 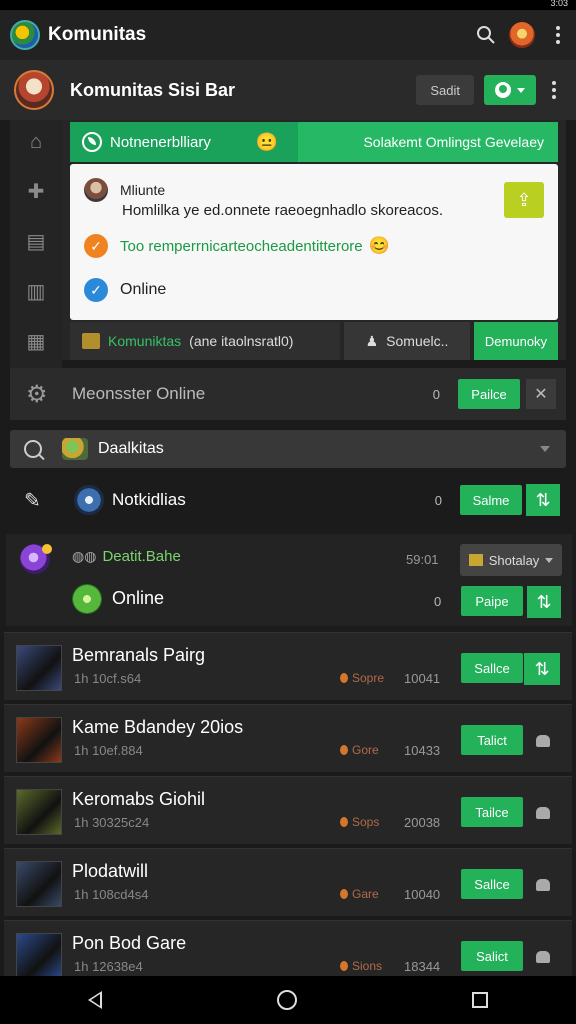 What do you see at coordinates (365, 894) in the screenshot?
I see `game-tag-label: Gare` at bounding box center [365, 894].